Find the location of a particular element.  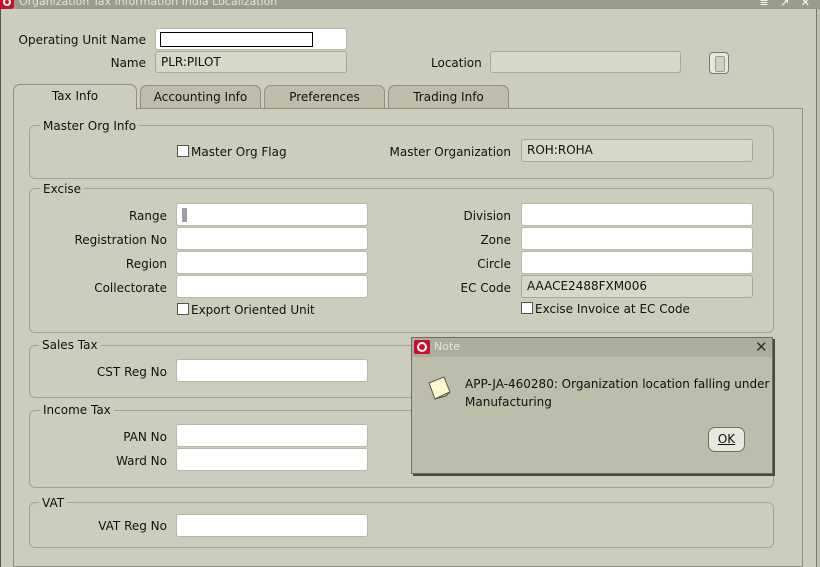

master-organization-label: Master Organization is located at coordinates (450, 152).